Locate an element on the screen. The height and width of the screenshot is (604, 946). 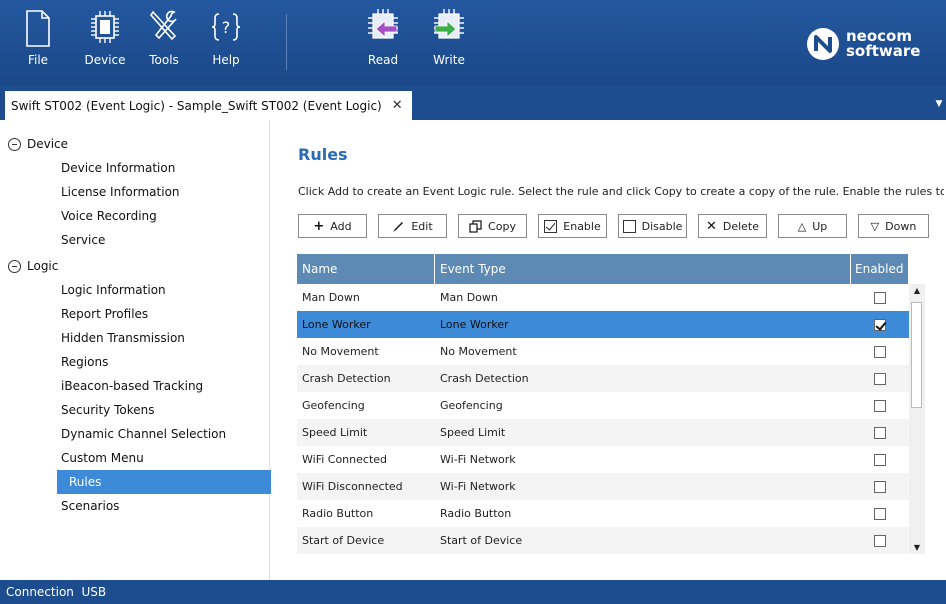
nav-license-information: License Information is located at coordinates (133, 192).